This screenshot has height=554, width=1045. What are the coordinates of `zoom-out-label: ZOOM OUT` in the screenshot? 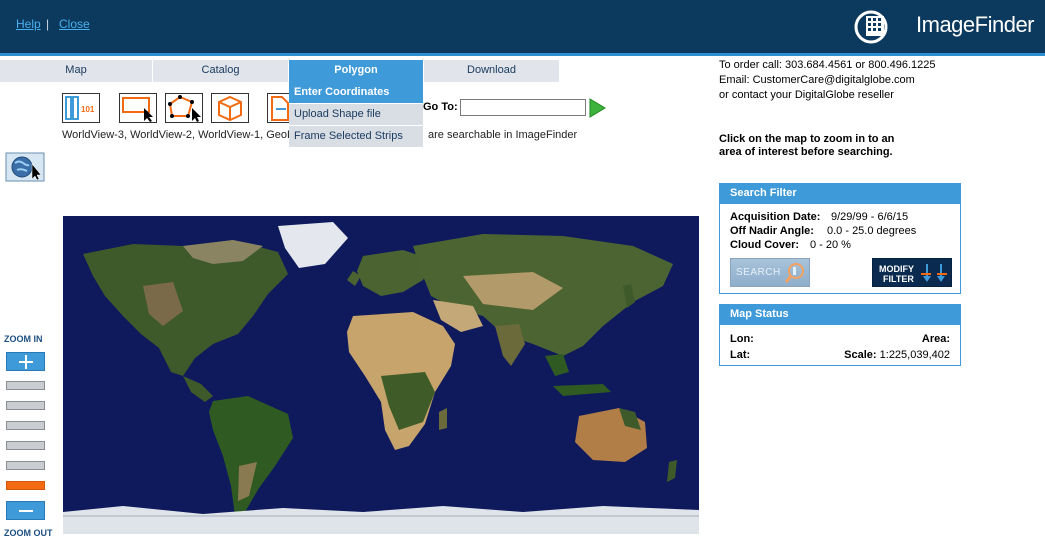 It's located at (28, 533).